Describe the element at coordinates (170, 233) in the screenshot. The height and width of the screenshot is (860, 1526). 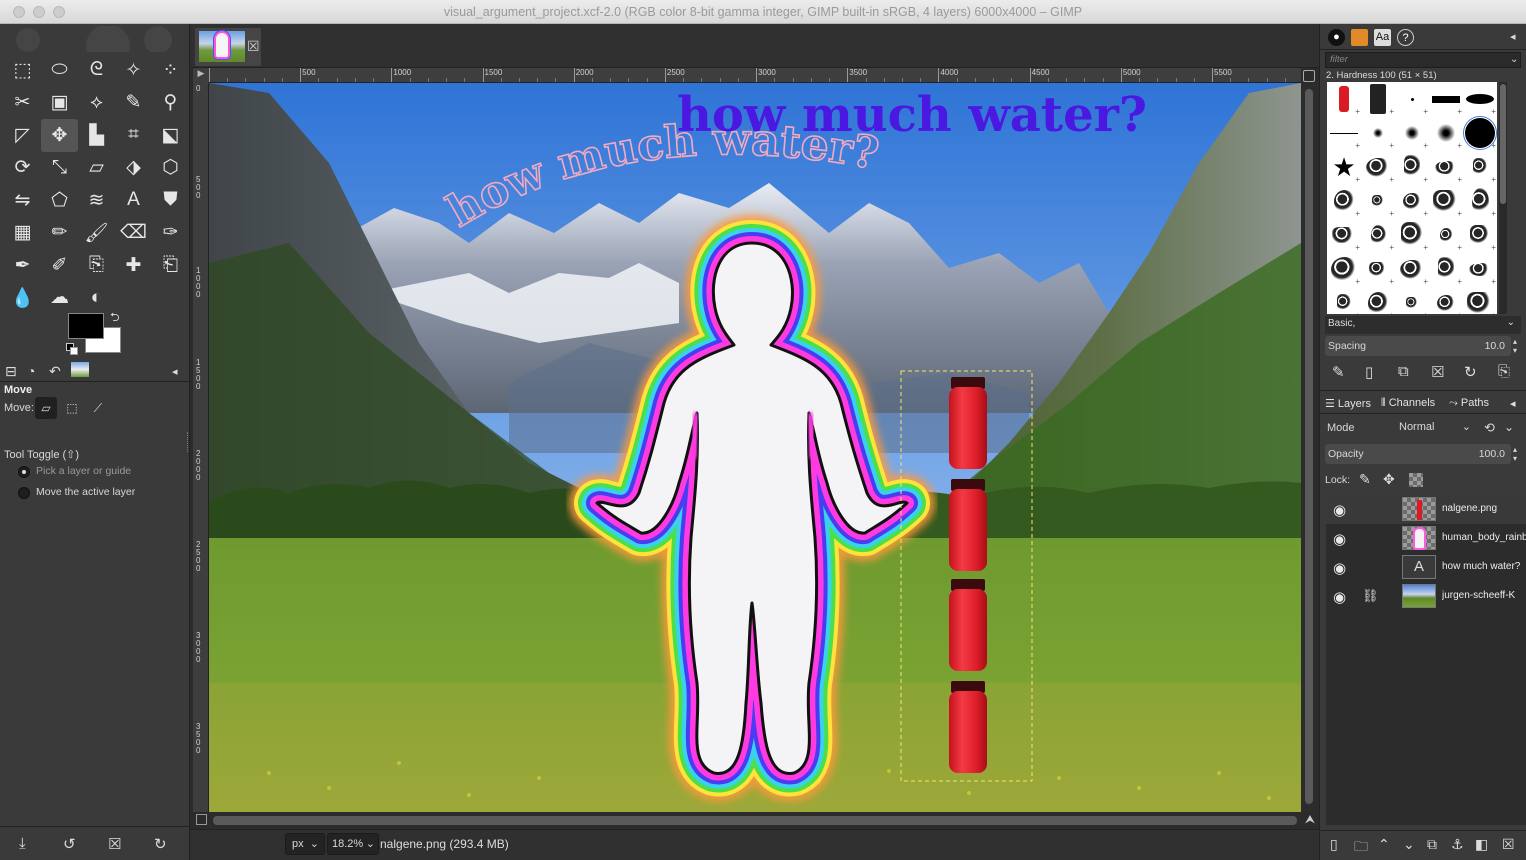
I see `airbrush-icon: ✑` at that location.